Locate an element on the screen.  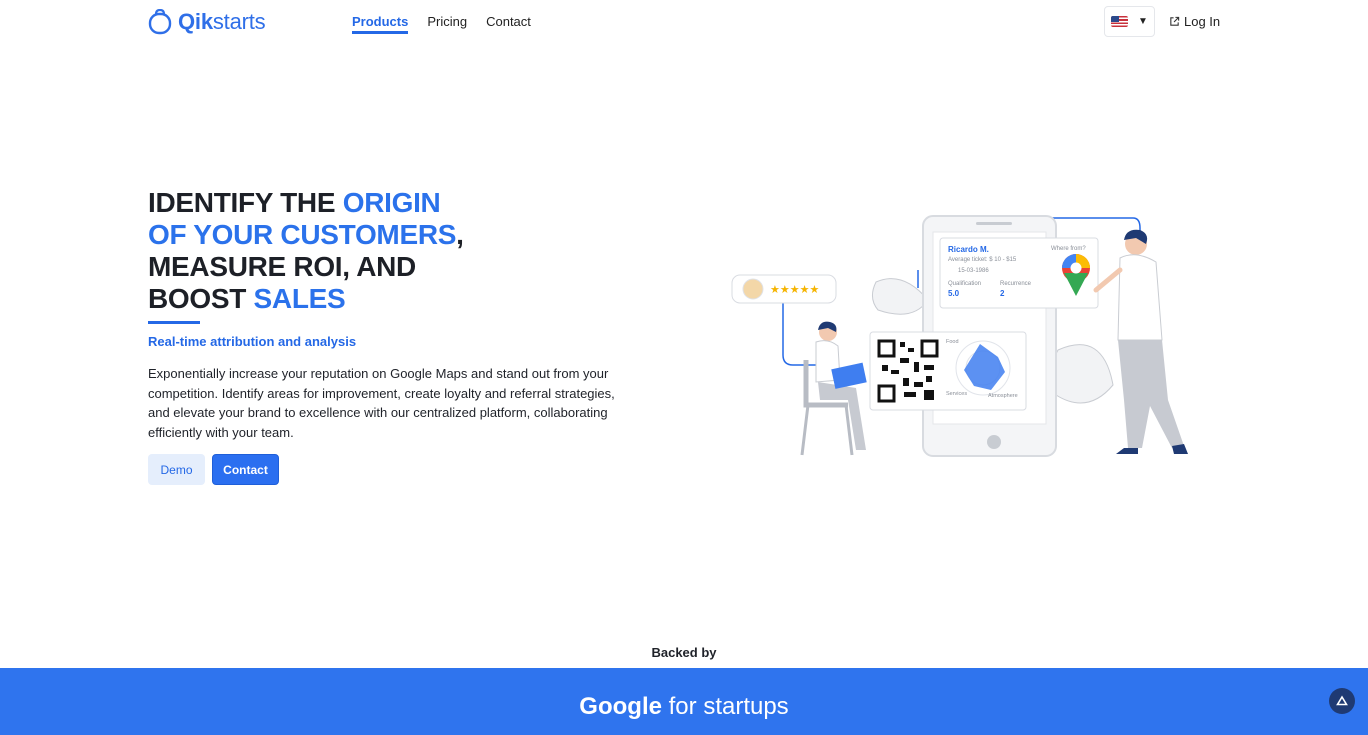
nav-contact: Contact is located at coordinates (508, 17).